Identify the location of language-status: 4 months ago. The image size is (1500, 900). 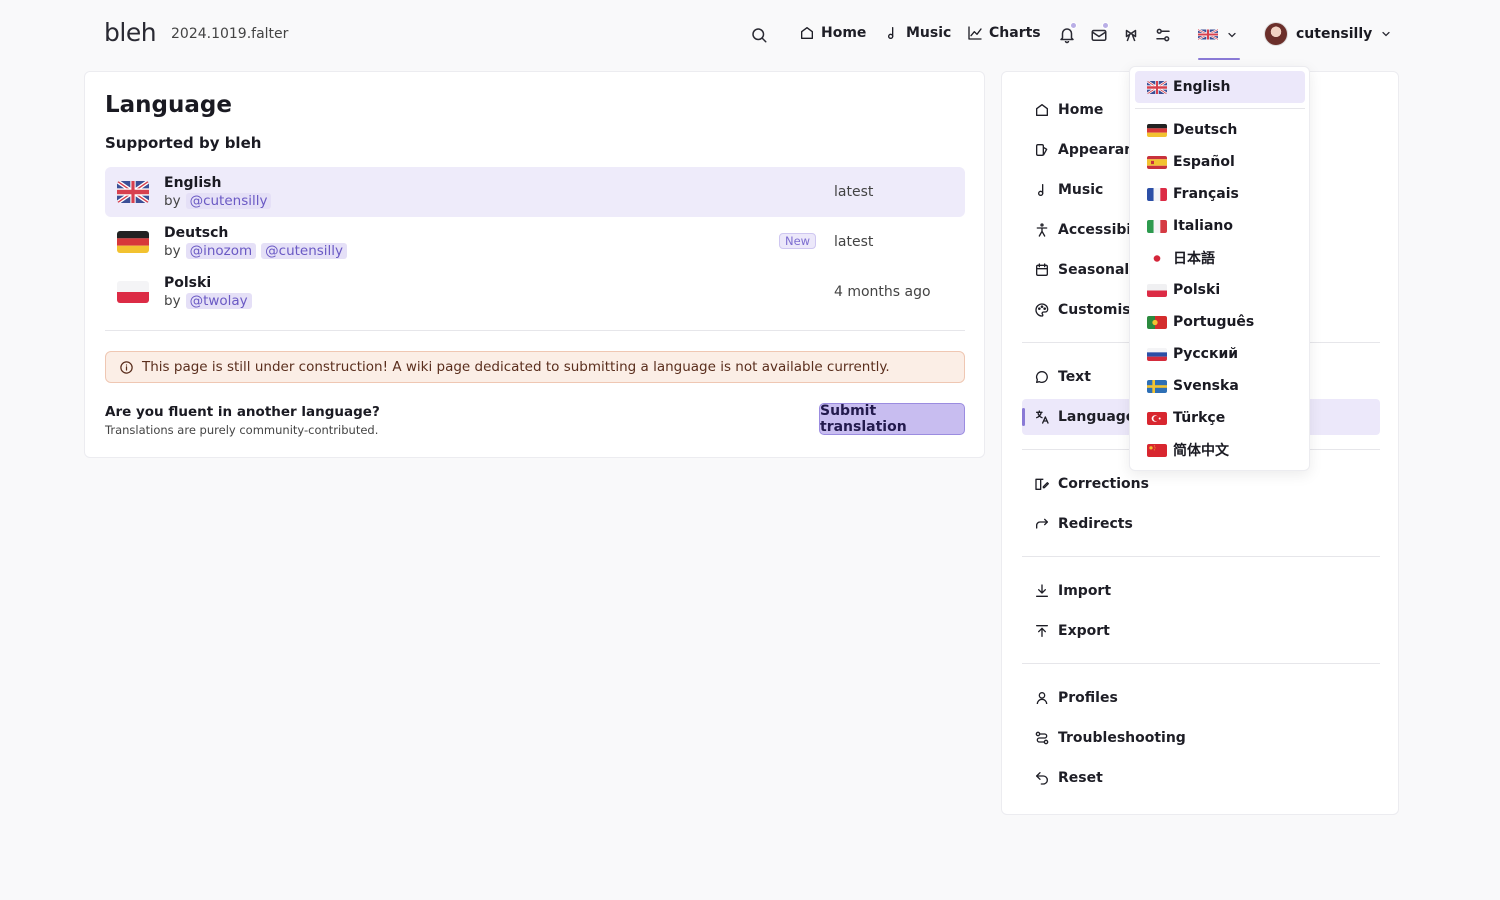
(882, 292).